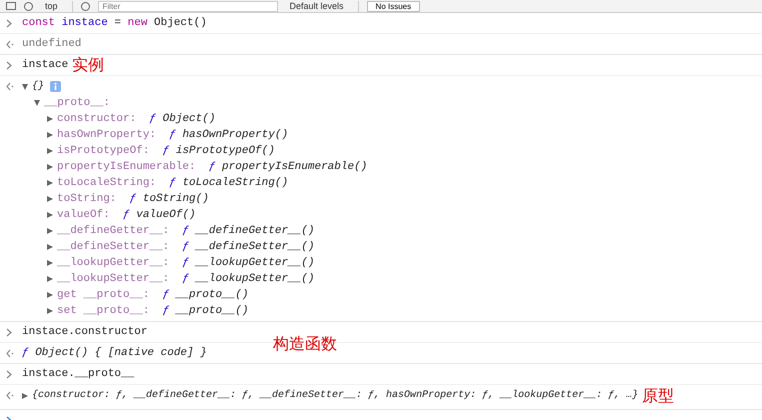 The height and width of the screenshot is (420, 762). I want to click on result-text: ƒ Object() { [native code] }, so click(114, 353).